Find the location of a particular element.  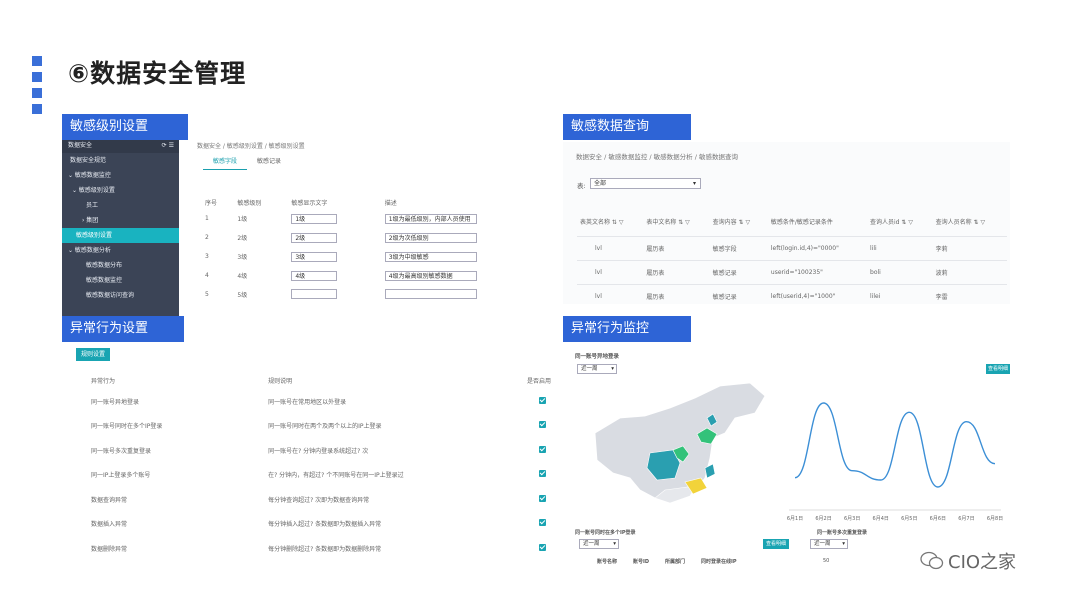

sidebar-item-distribution: 敏感数据分布 is located at coordinates (120, 265).